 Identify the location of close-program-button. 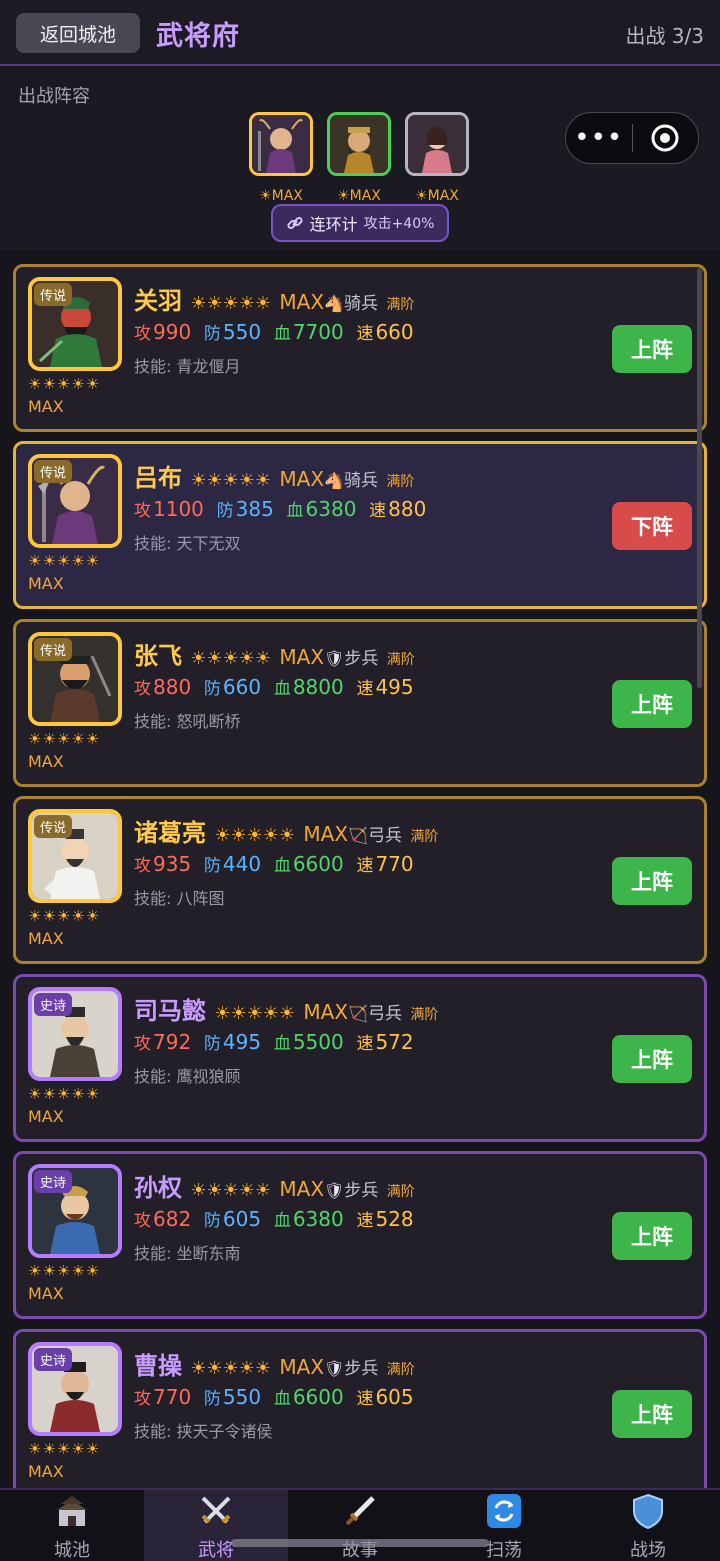
(666, 138).